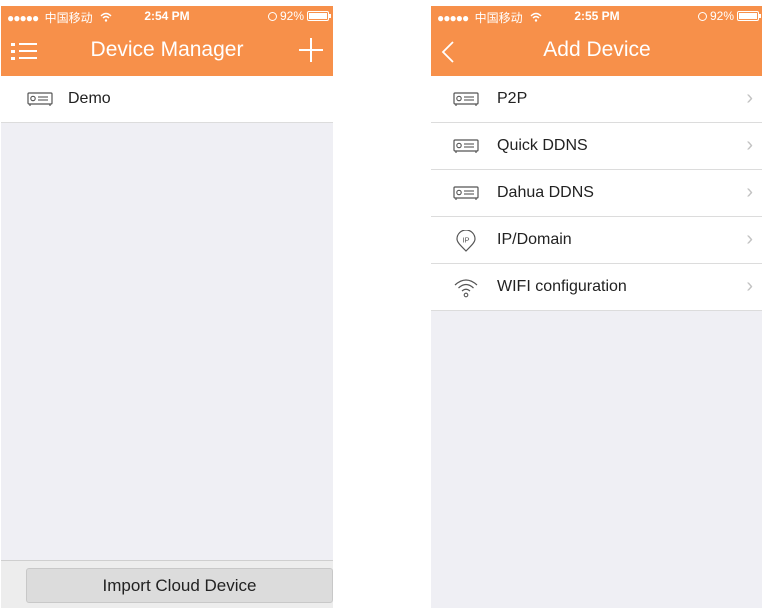 The width and height of the screenshot is (762, 608). I want to click on device-list: Demo, so click(167, 99).